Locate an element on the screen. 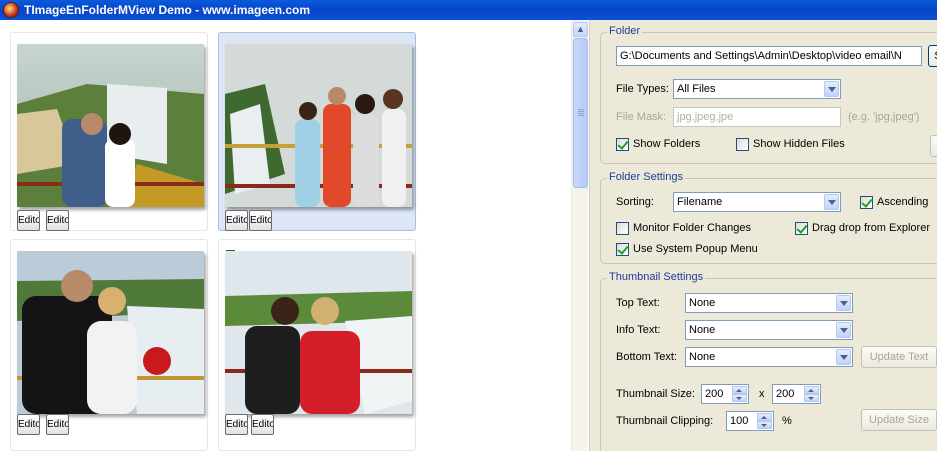  show-hidden-files-checkbox: Show Hidden Files is located at coordinates (806, 145).